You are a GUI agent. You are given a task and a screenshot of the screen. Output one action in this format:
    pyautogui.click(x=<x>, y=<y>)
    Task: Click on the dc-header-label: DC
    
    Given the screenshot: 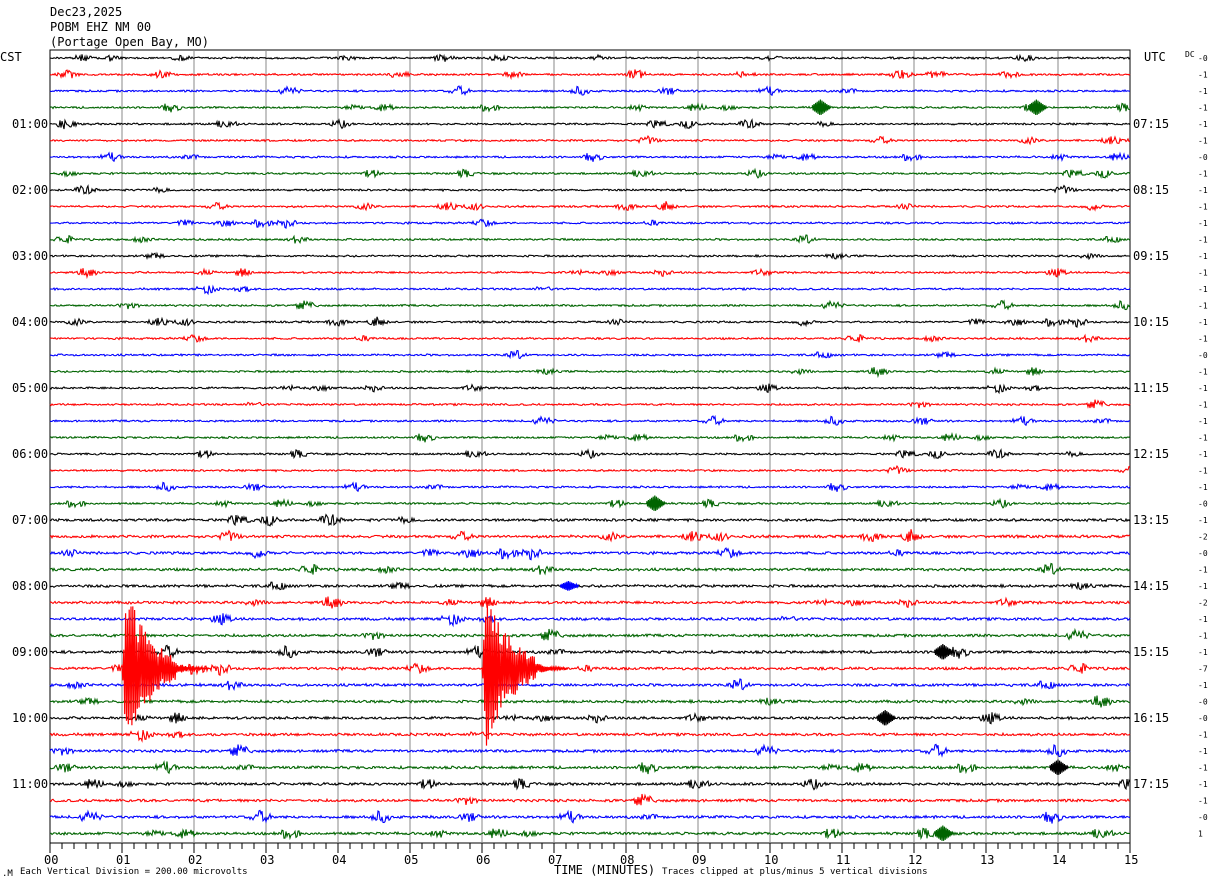 What is the action you would take?
    pyautogui.click(x=1190, y=54)
    